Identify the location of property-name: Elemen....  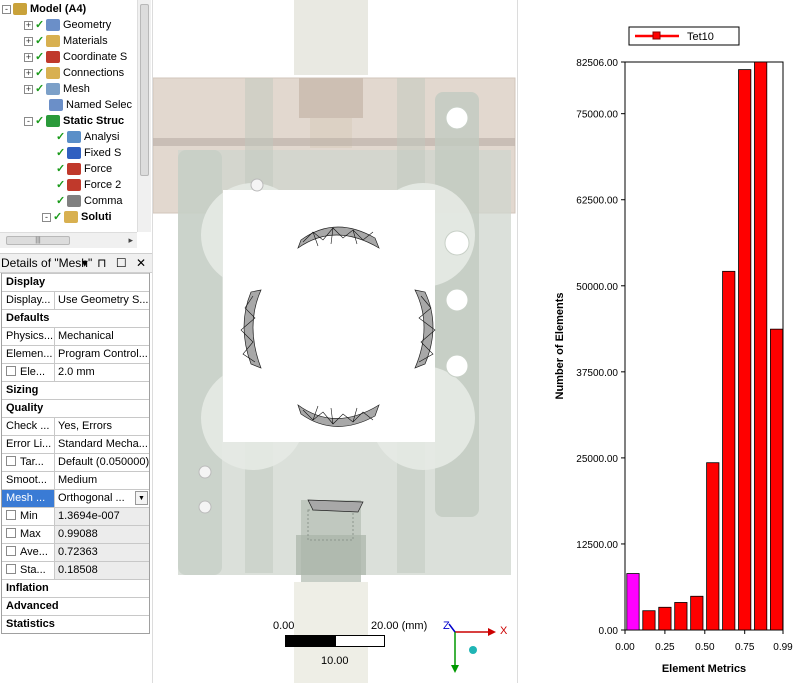
(28, 354).